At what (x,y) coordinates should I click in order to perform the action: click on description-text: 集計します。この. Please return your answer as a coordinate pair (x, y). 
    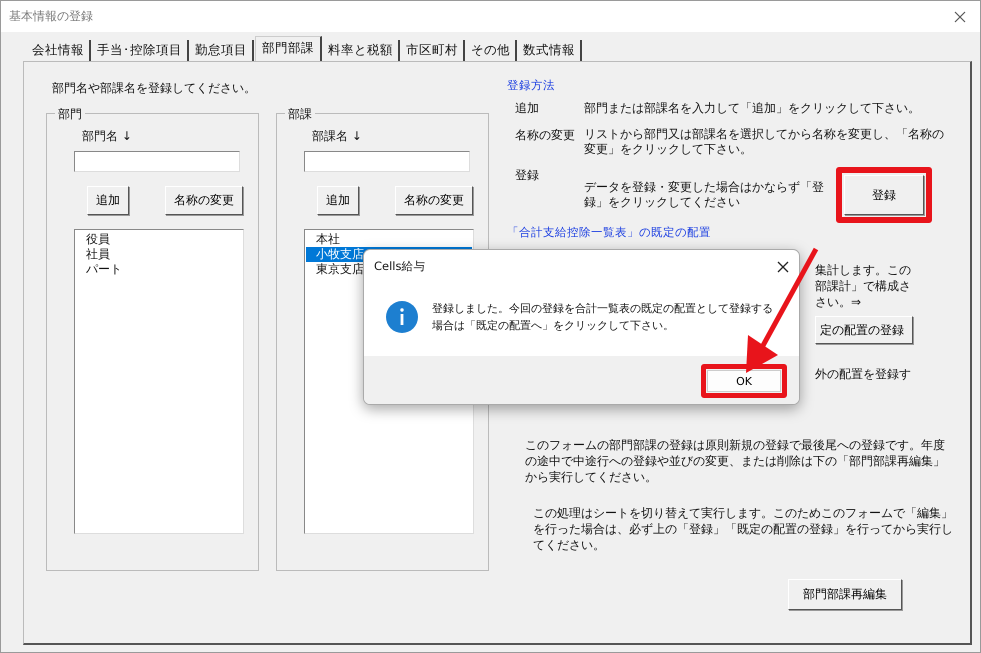
    Looking at the image, I should click on (863, 270).